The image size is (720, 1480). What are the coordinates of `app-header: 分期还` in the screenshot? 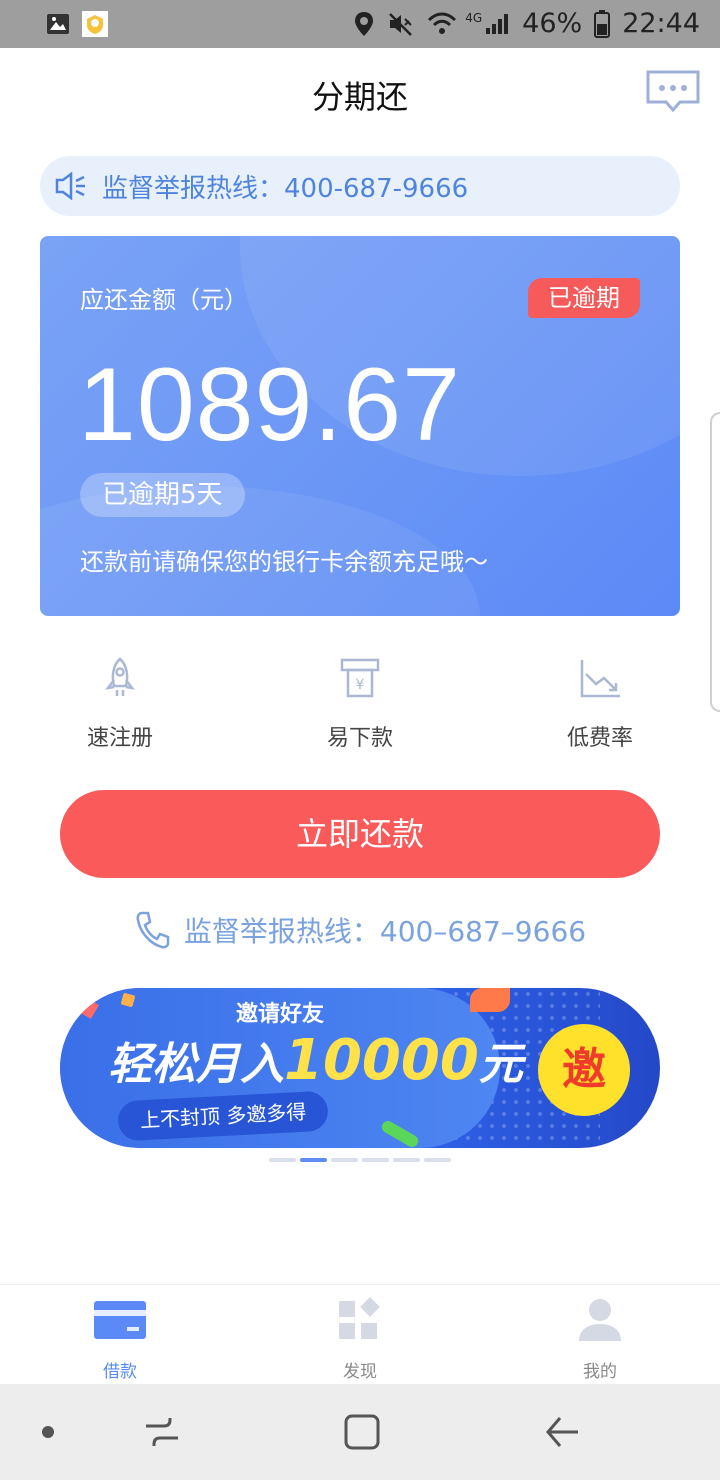 It's located at (360, 94).